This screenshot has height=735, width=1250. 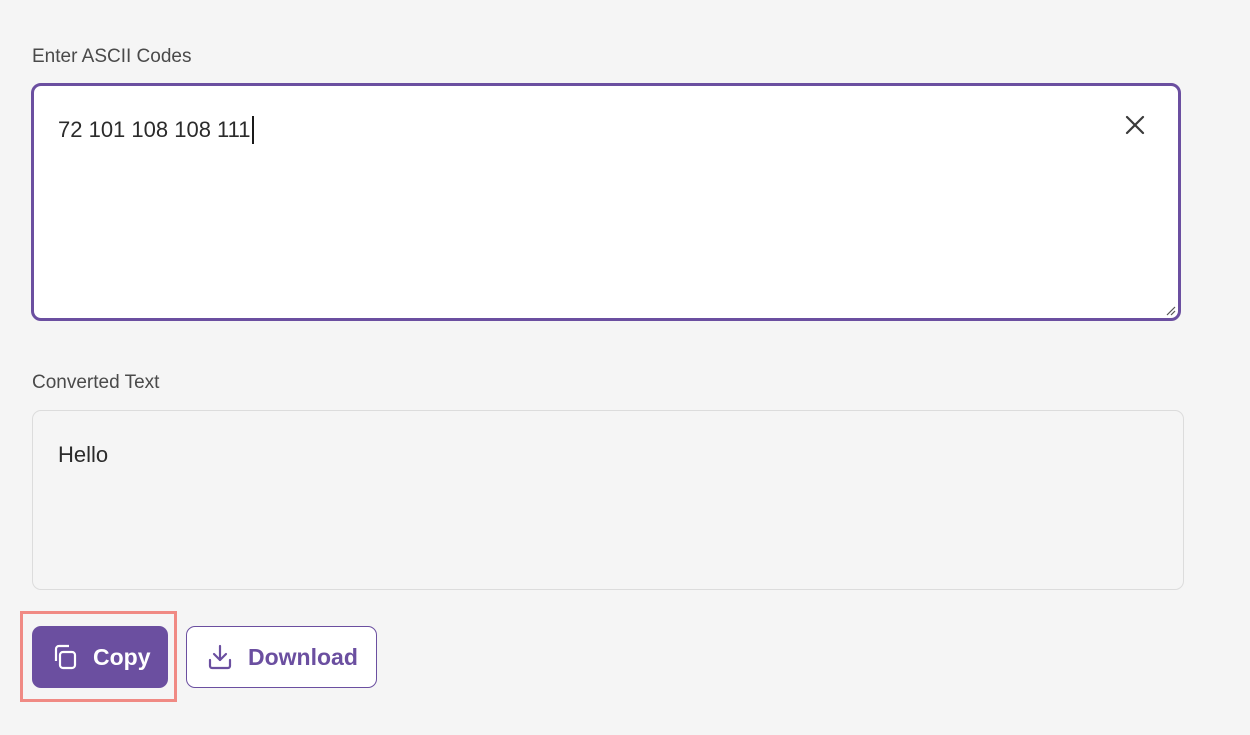 I want to click on output-label: Converted Text, so click(x=96, y=382).